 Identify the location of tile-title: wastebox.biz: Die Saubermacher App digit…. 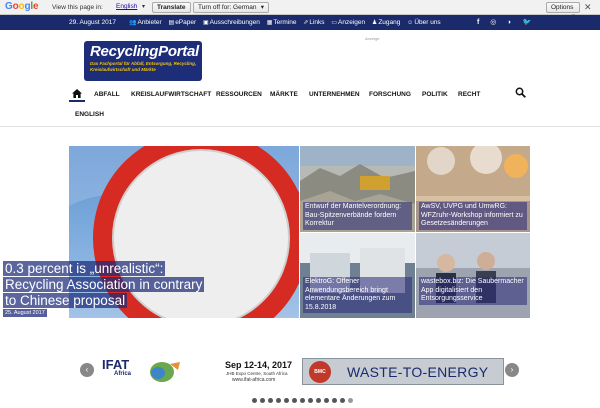
(473, 291).